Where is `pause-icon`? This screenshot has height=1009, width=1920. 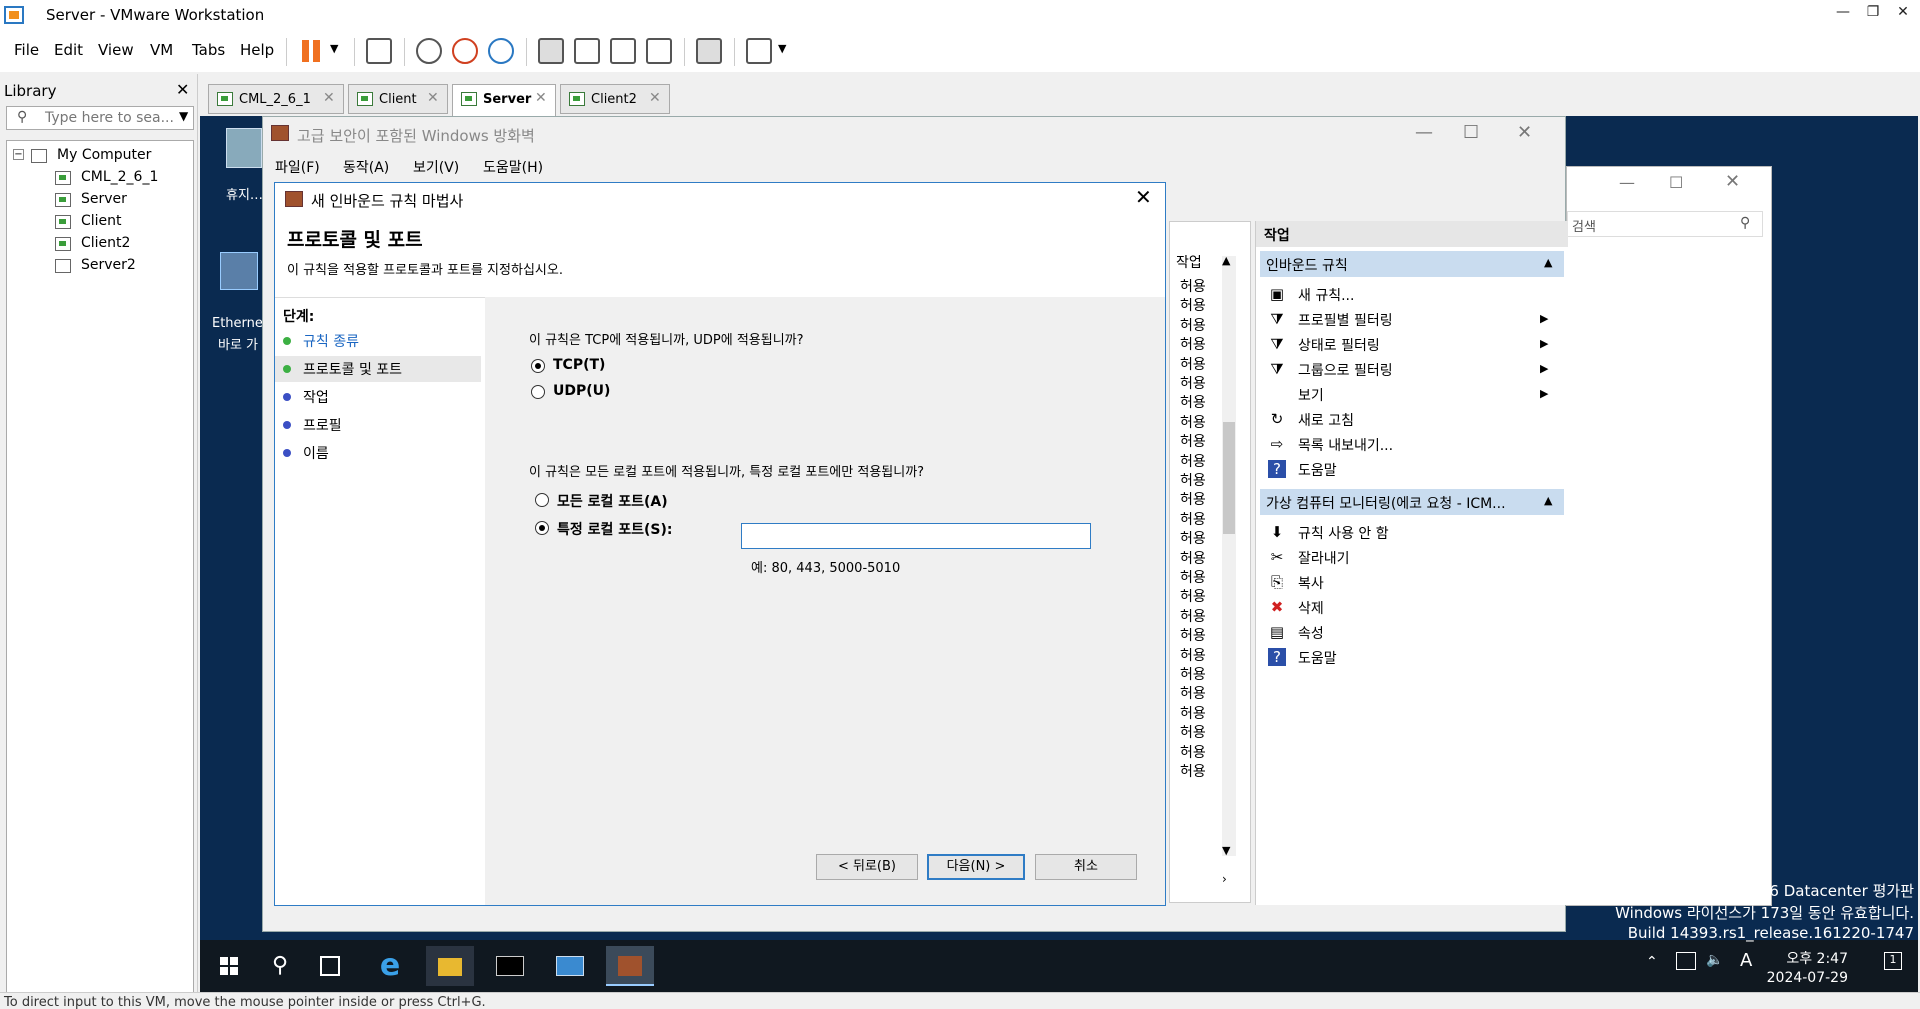
pause-icon is located at coordinates (305, 51).